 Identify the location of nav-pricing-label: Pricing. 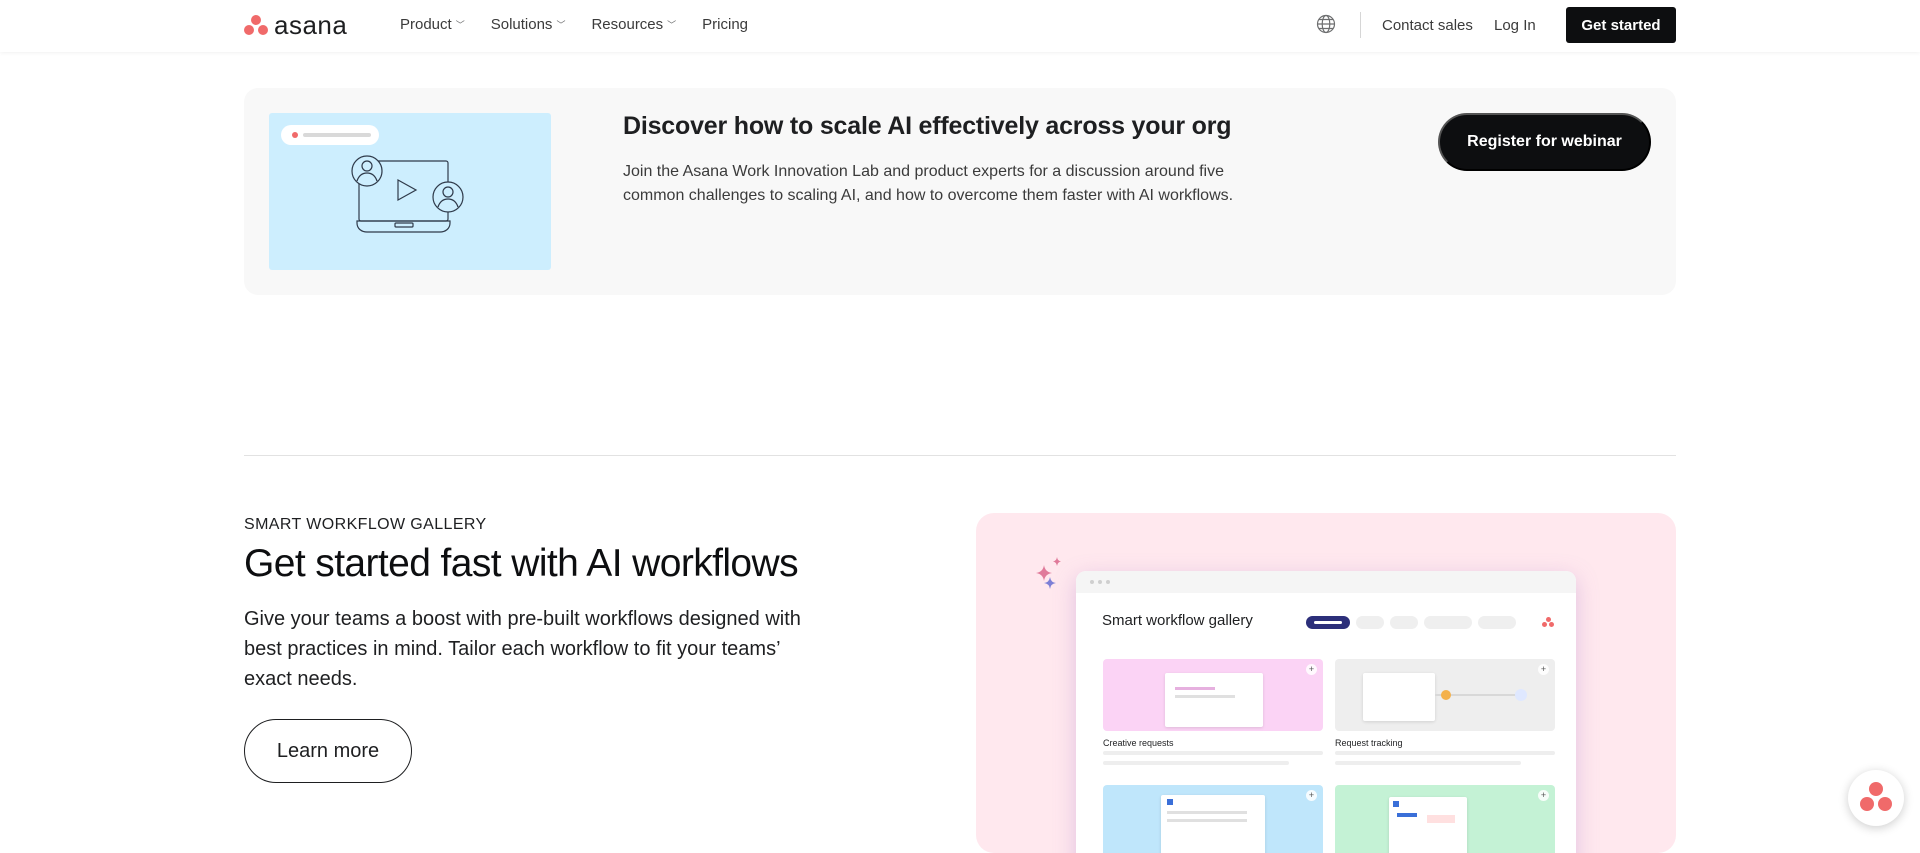
(725, 24).